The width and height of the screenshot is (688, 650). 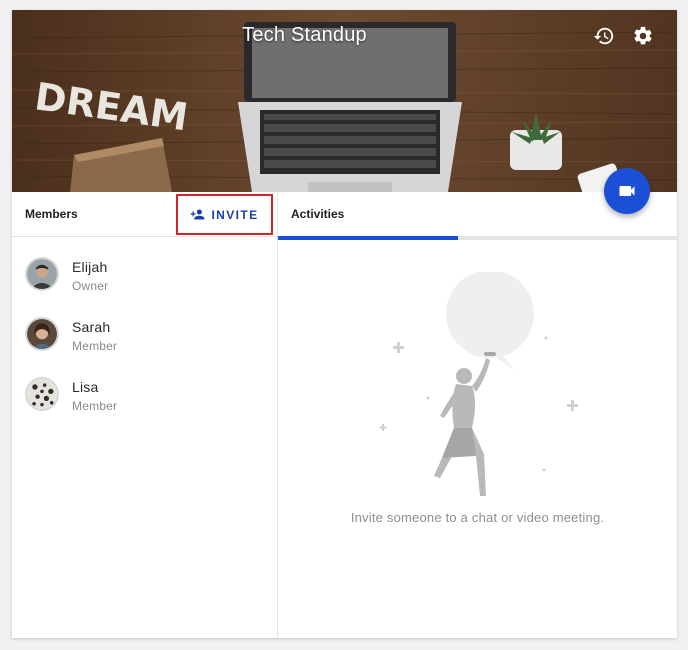 I want to click on member-role: Owner, so click(x=90, y=286).